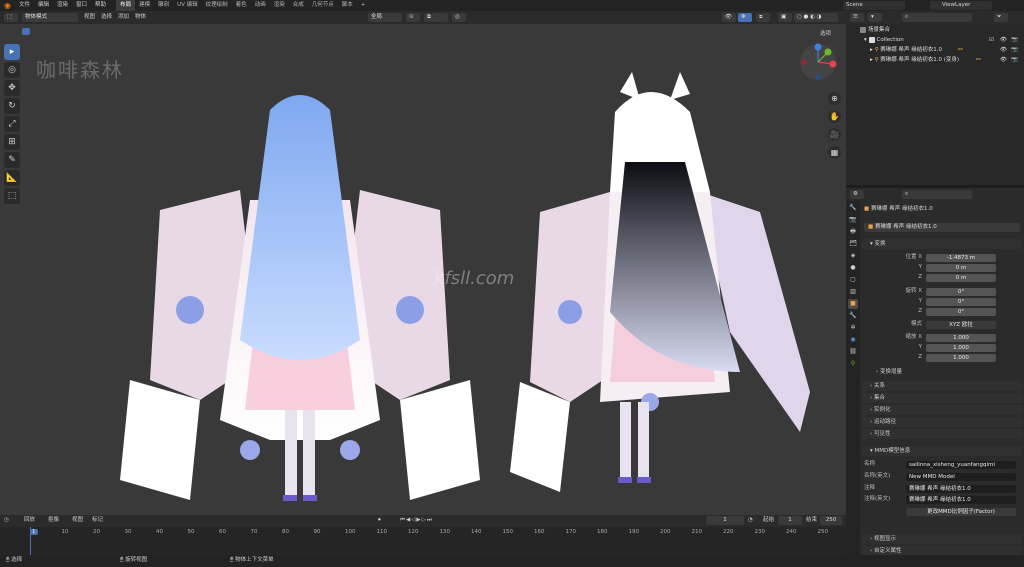 This screenshot has height=567, width=1024. Describe the element at coordinates (935, 60) in the screenshot. I see `outliner-item-model-transformed: ▸ ⚲ 赛琳娜 希声 缘结初衣1.0 (变身) ⚯ 👁 📷` at that location.